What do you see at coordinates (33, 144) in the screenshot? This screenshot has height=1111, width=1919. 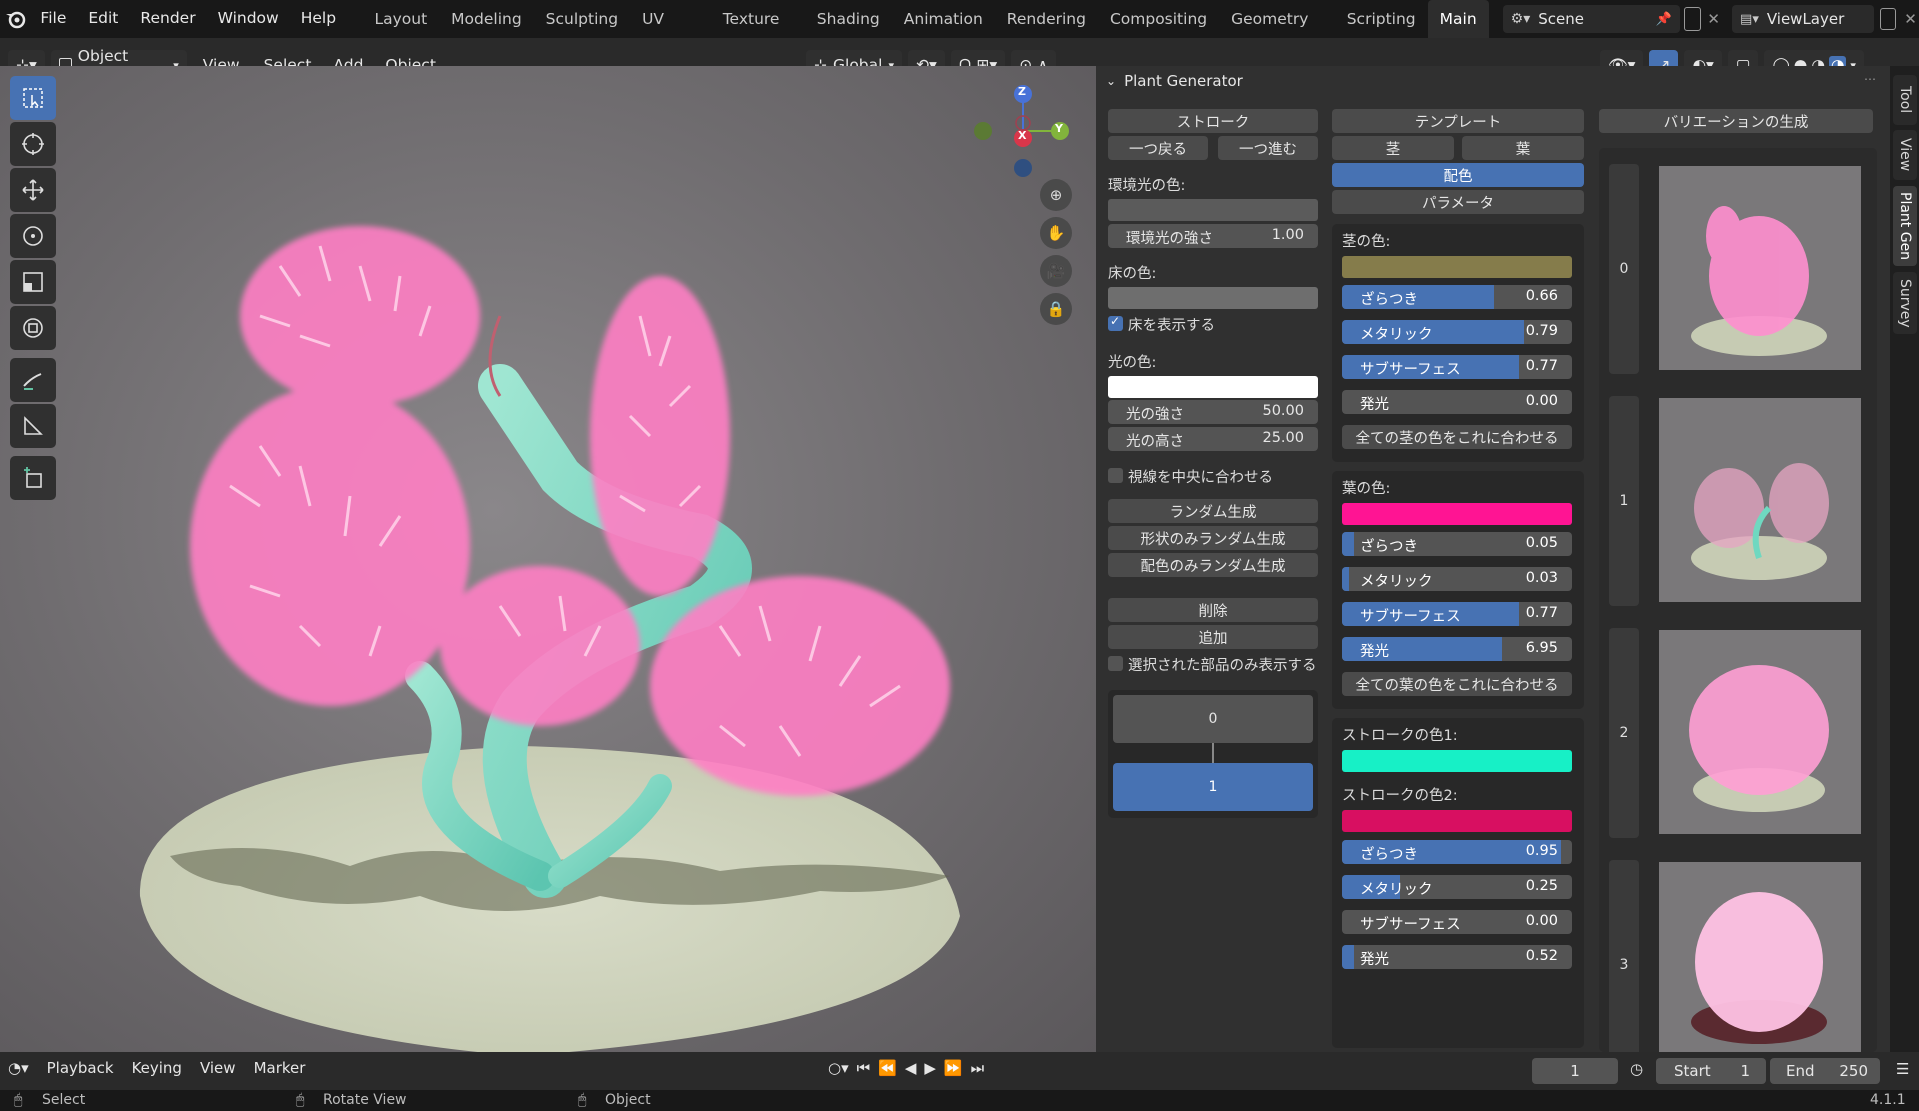 I see `cursor-tool` at bounding box center [33, 144].